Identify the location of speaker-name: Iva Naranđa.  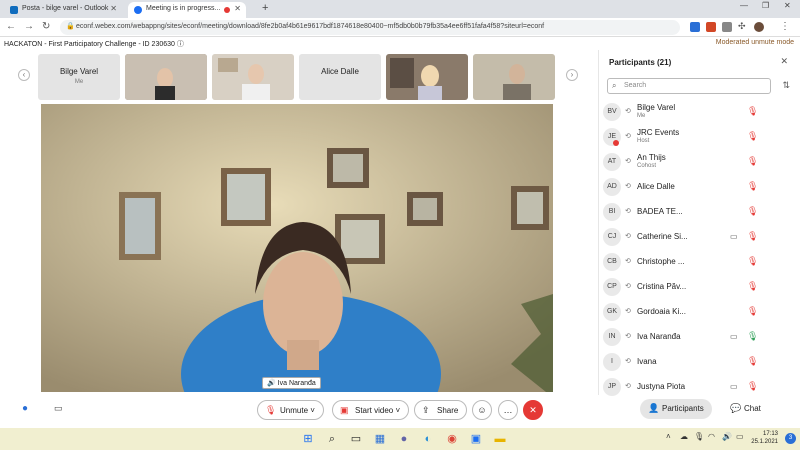
(296, 383).